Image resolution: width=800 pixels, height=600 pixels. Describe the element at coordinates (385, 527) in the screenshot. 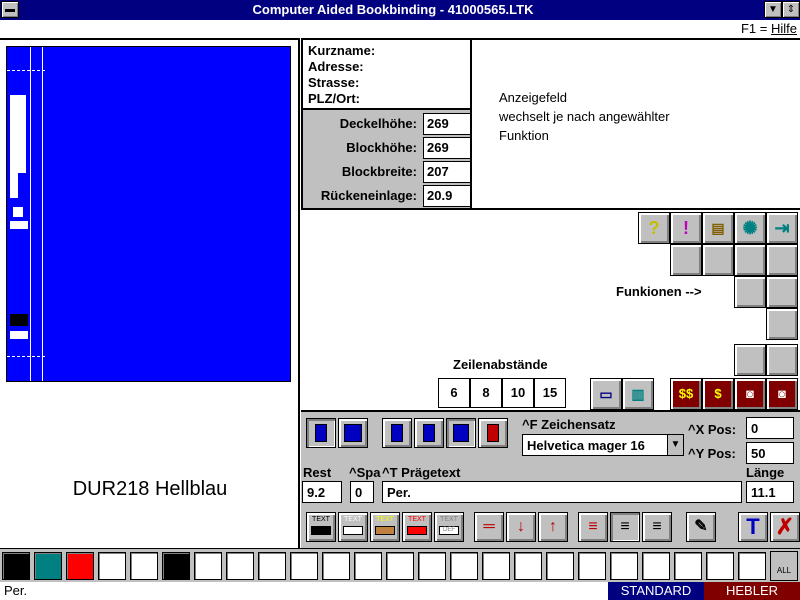

I see `text-style-gold: TEXT` at that location.